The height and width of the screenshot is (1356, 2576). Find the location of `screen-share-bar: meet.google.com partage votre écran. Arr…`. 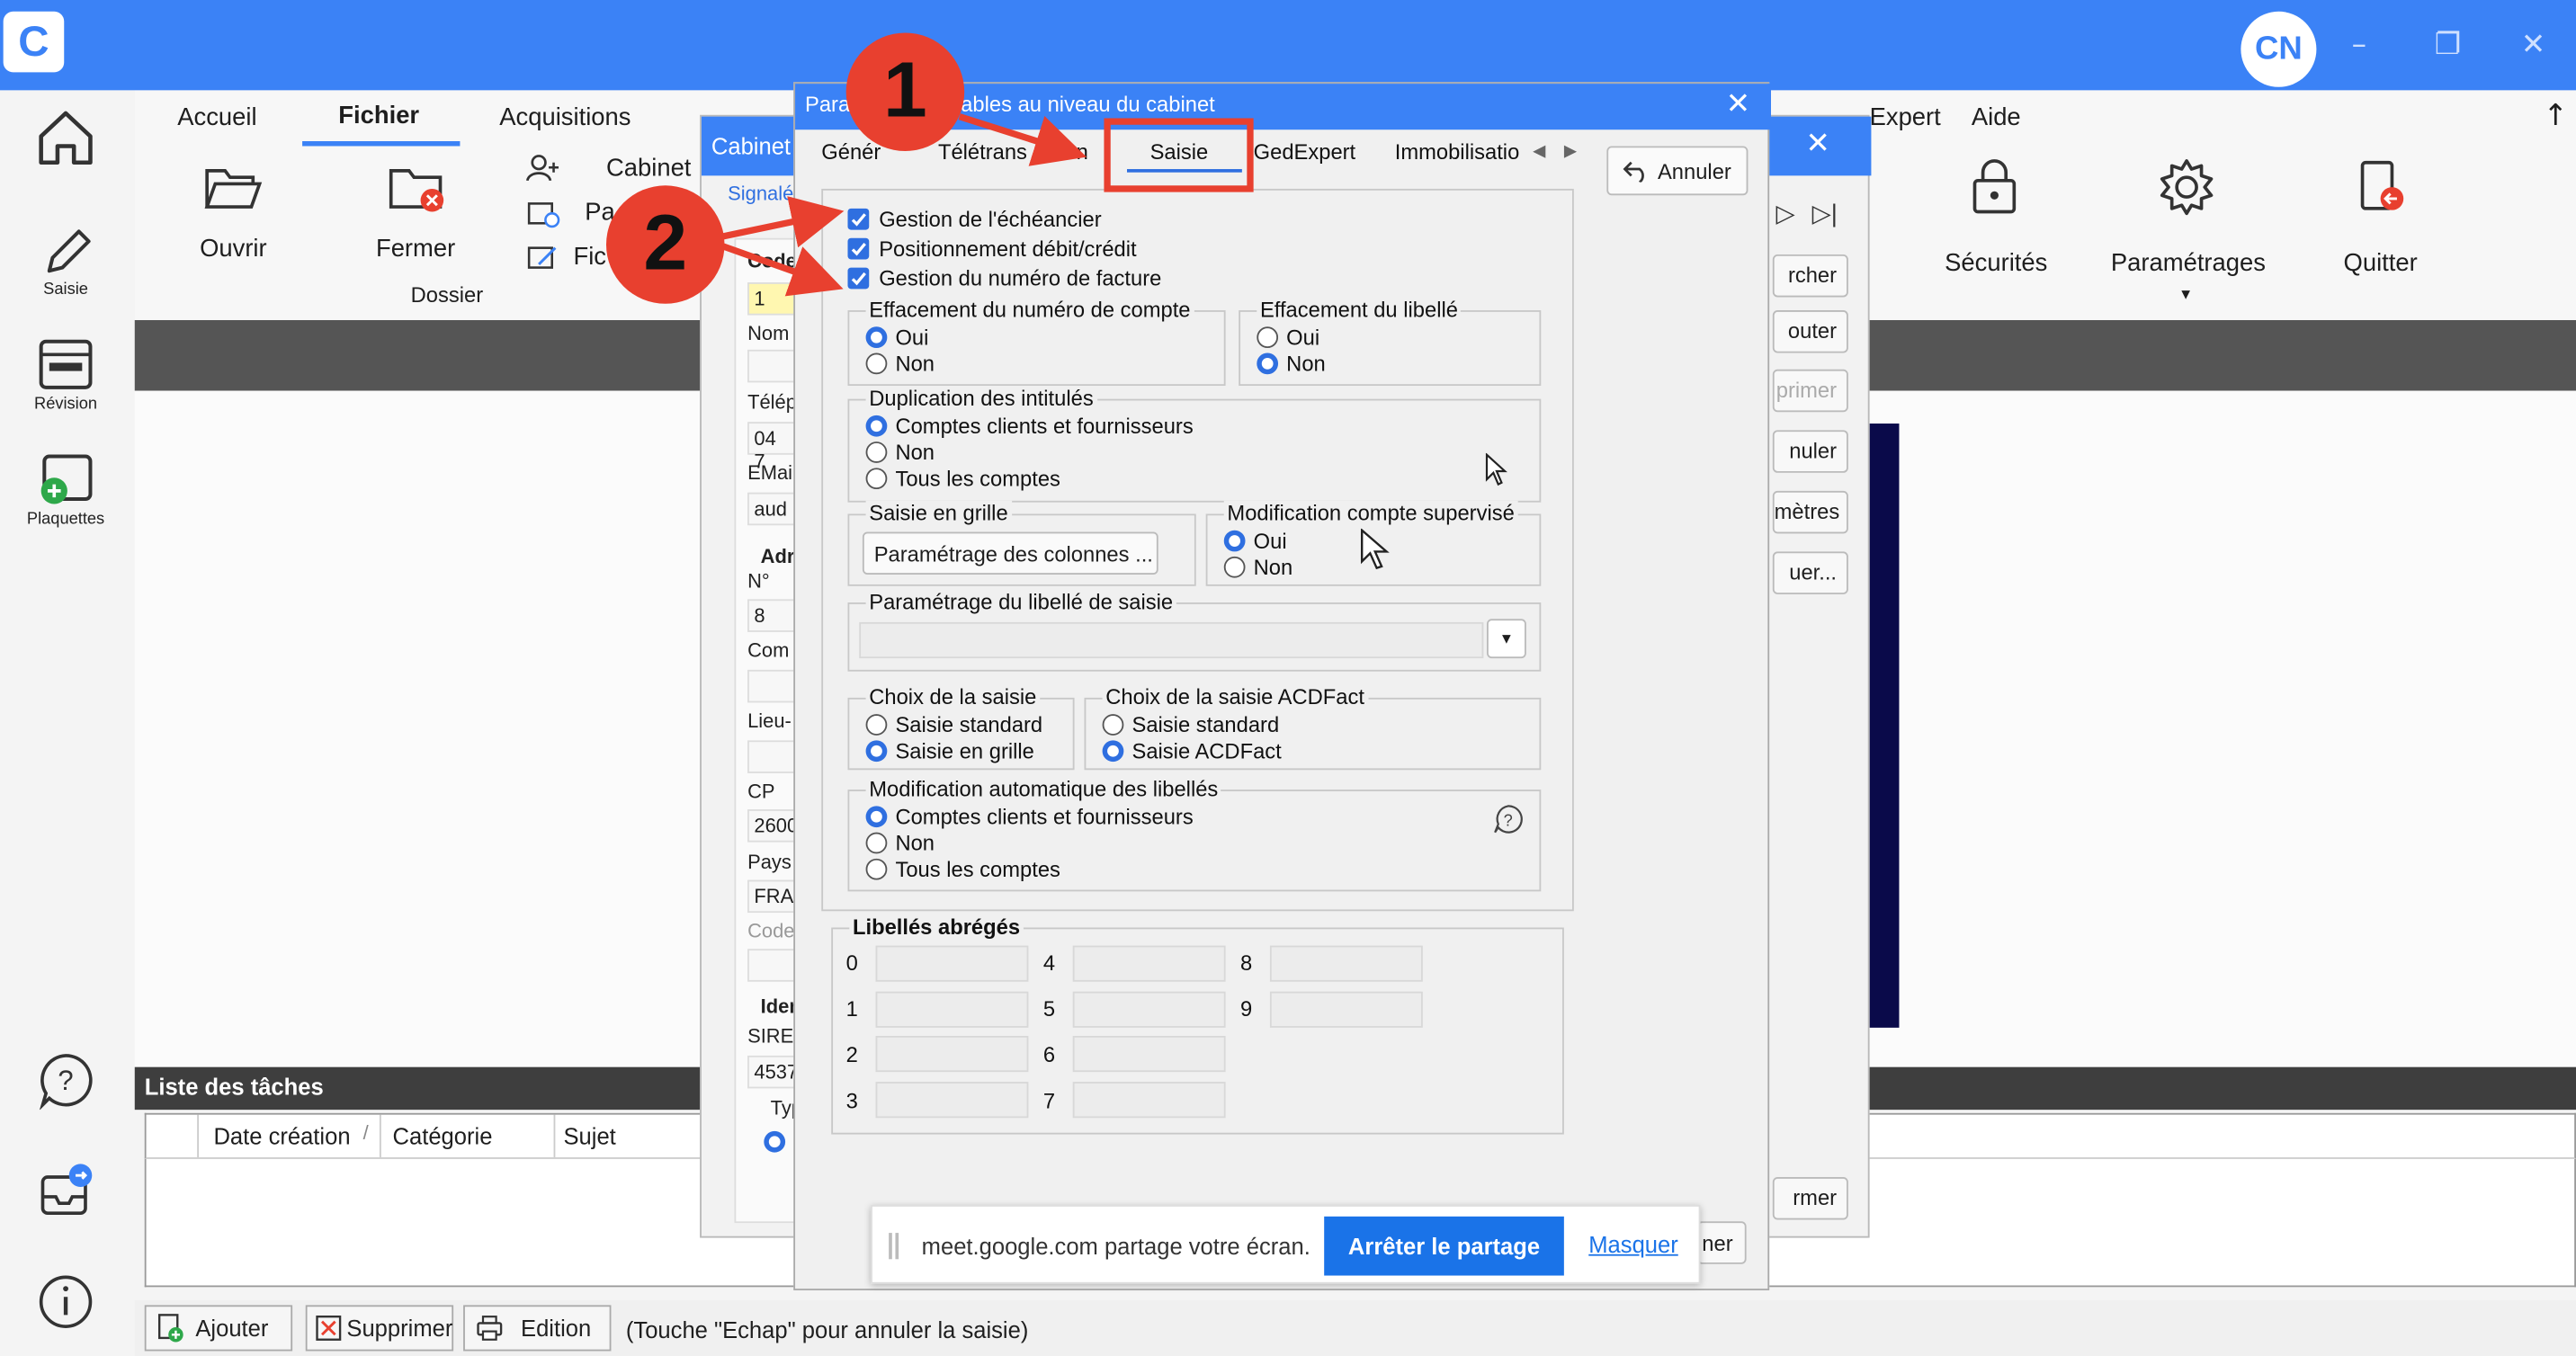

screen-share-bar: meet.google.com partage votre écran. Arr… is located at coordinates (1286, 1244).